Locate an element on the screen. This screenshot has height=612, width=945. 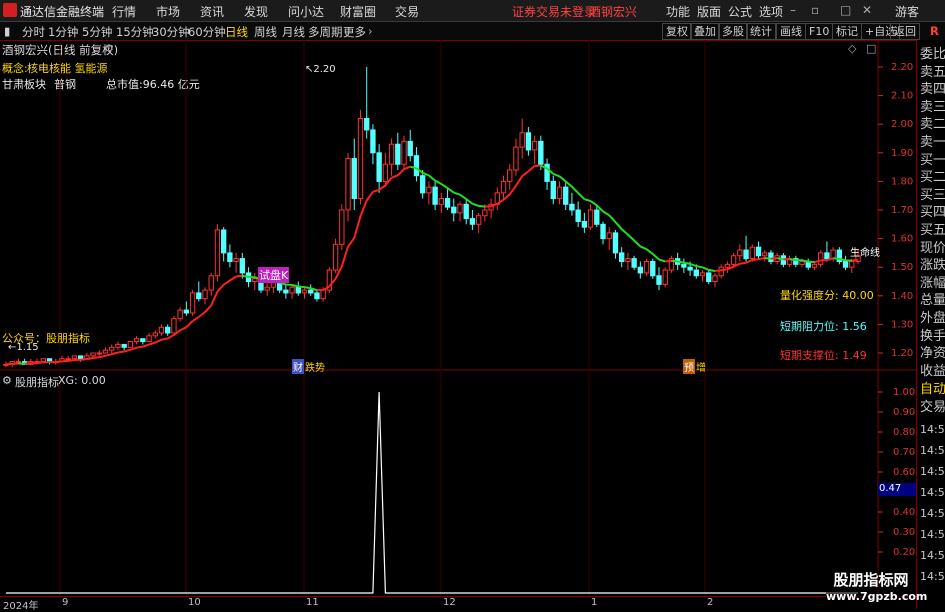
menu-item-market: 行情 is located at coordinates (124, 11).